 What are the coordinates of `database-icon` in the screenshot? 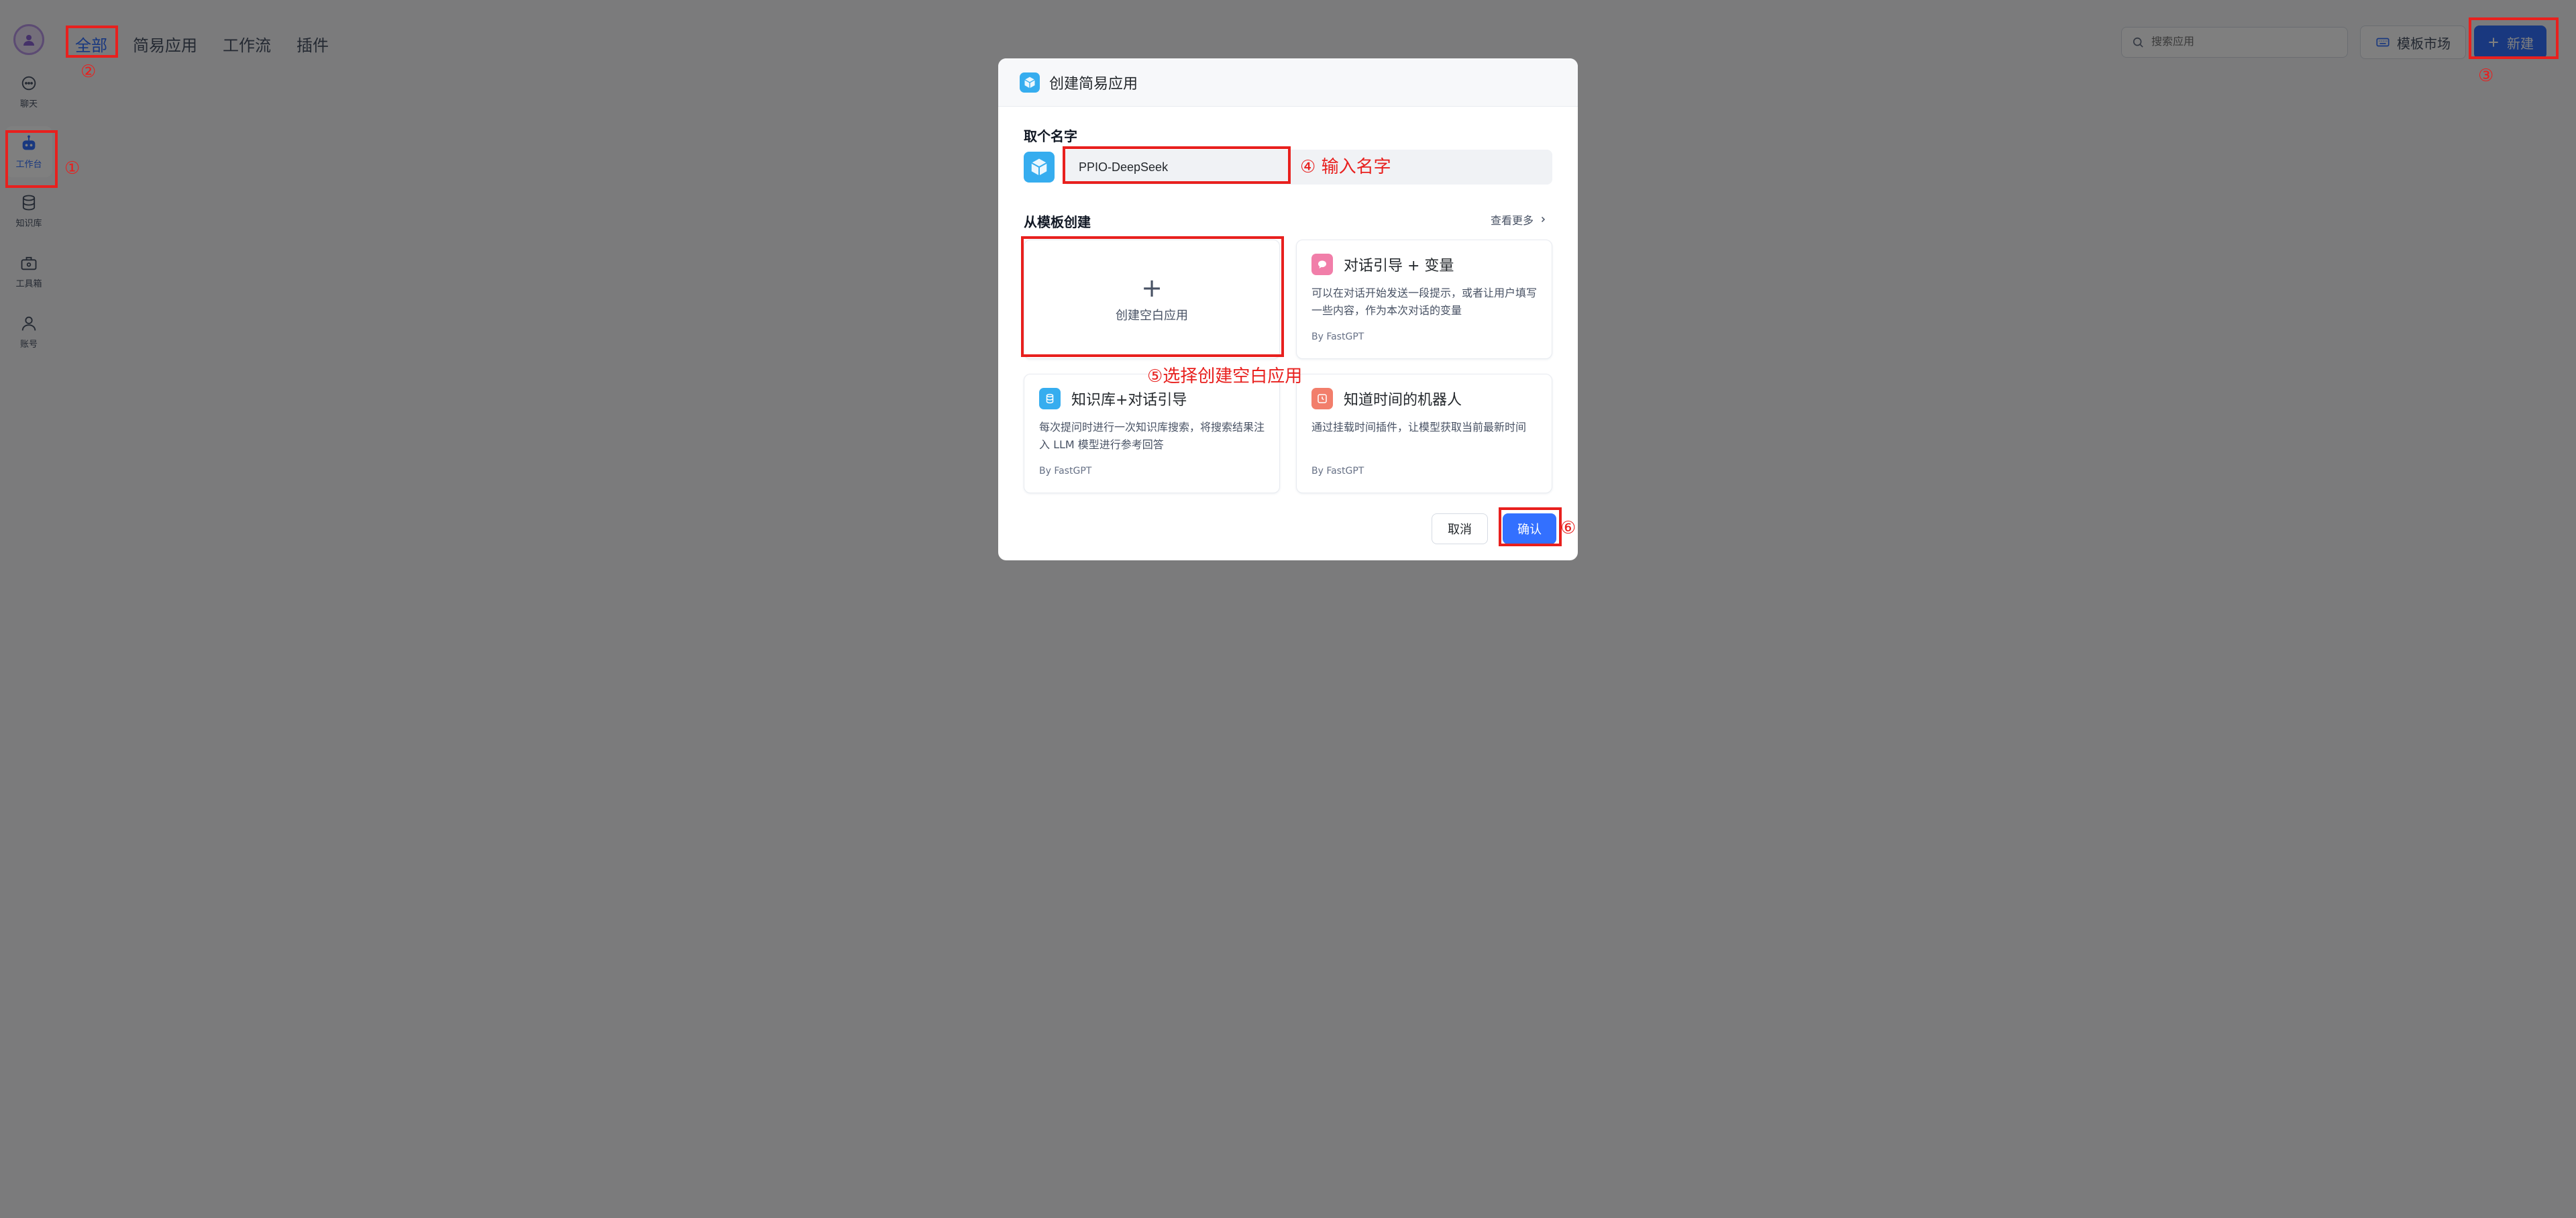 It's located at (1050, 398).